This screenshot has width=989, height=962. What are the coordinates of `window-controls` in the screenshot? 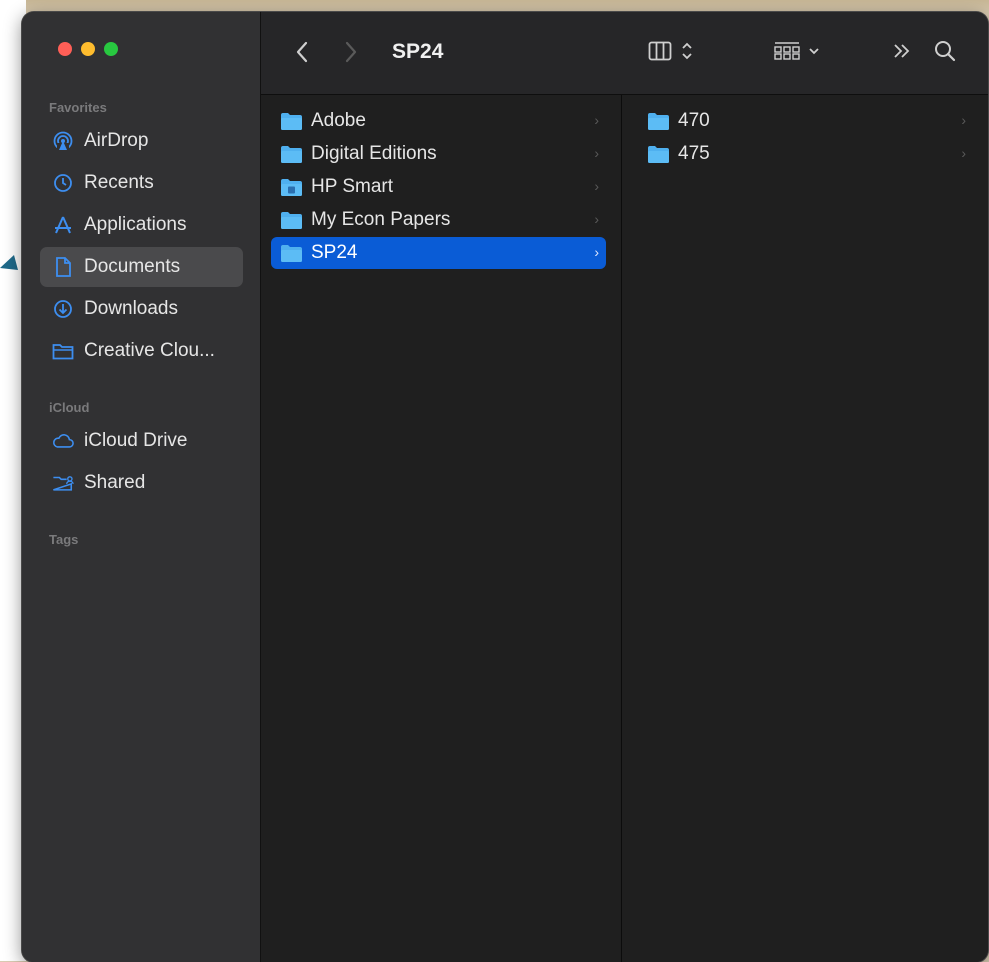 It's located at (88, 49).